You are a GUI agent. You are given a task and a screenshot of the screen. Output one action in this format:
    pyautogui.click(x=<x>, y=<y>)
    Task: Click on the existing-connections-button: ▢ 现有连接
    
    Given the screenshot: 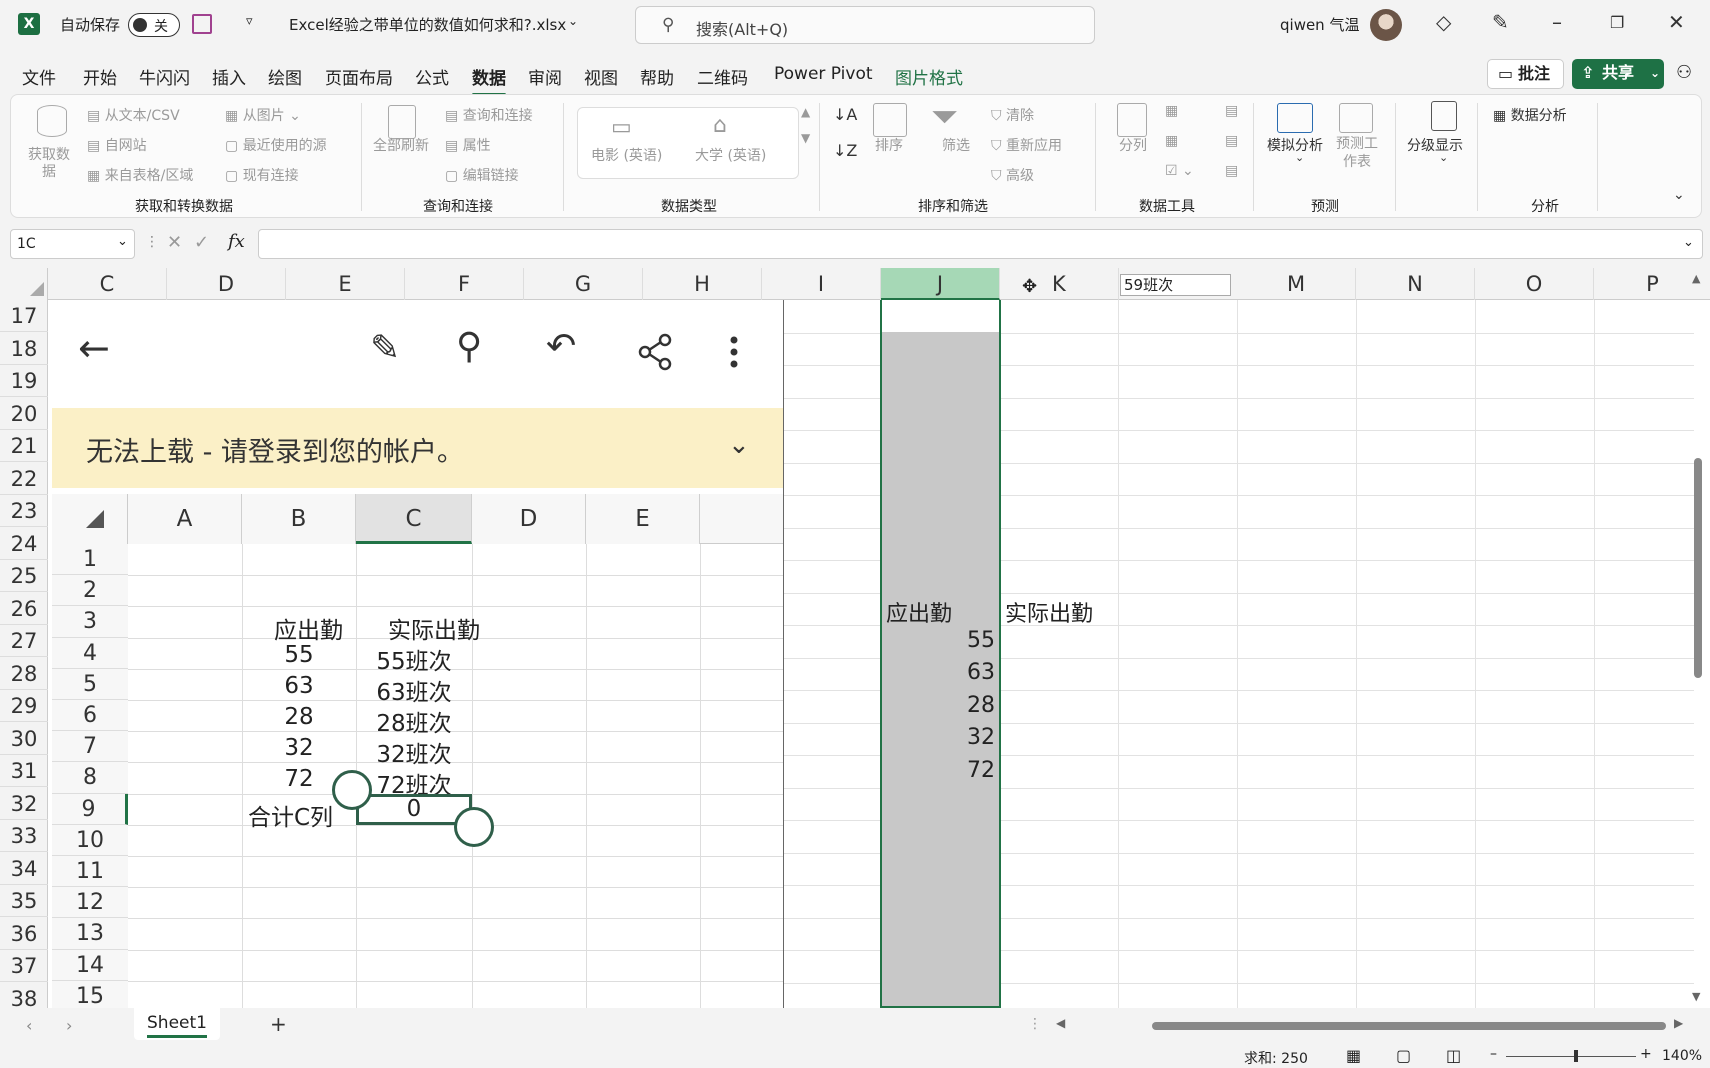 What is the action you would take?
    pyautogui.click(x=262, y=175)
    